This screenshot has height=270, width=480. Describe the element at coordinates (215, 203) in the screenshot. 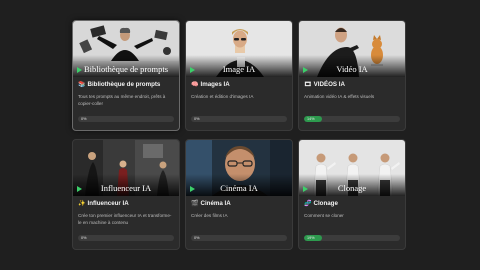

I see `course-title: Cinéma IA` at that location.